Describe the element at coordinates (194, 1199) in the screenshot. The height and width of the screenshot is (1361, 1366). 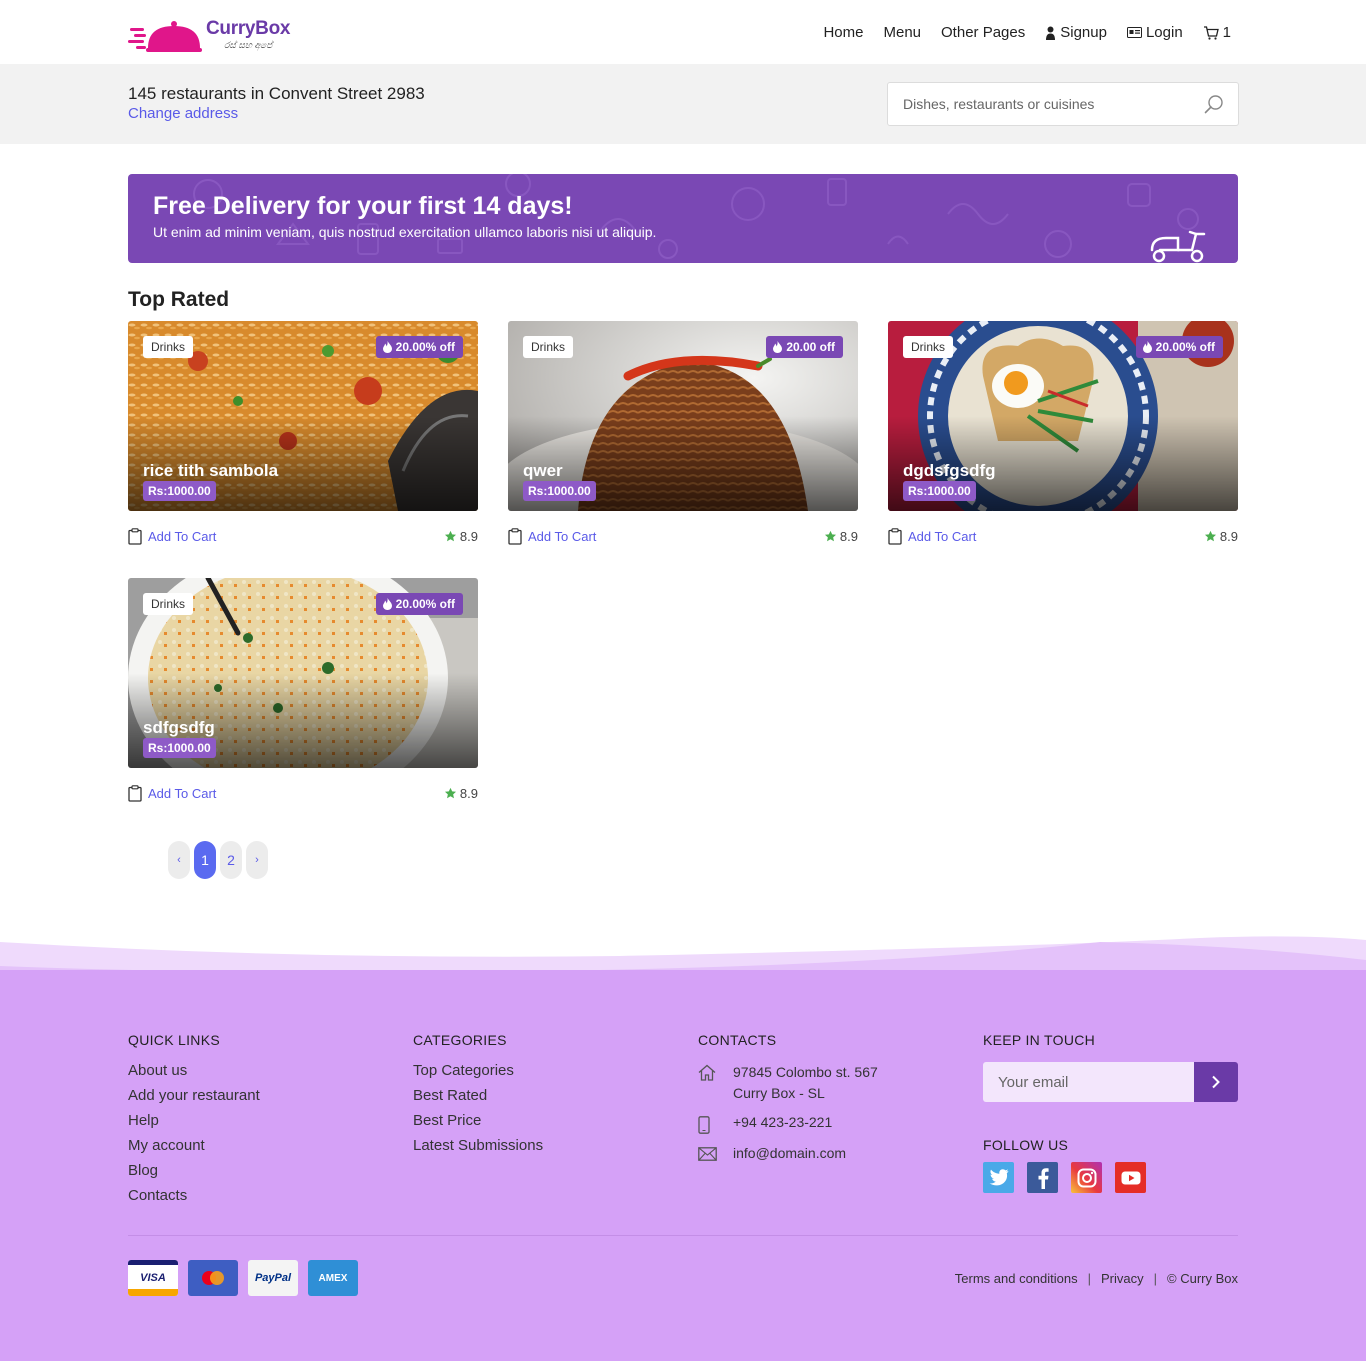
I see `footer-link-contacts: Contacts` at that location.